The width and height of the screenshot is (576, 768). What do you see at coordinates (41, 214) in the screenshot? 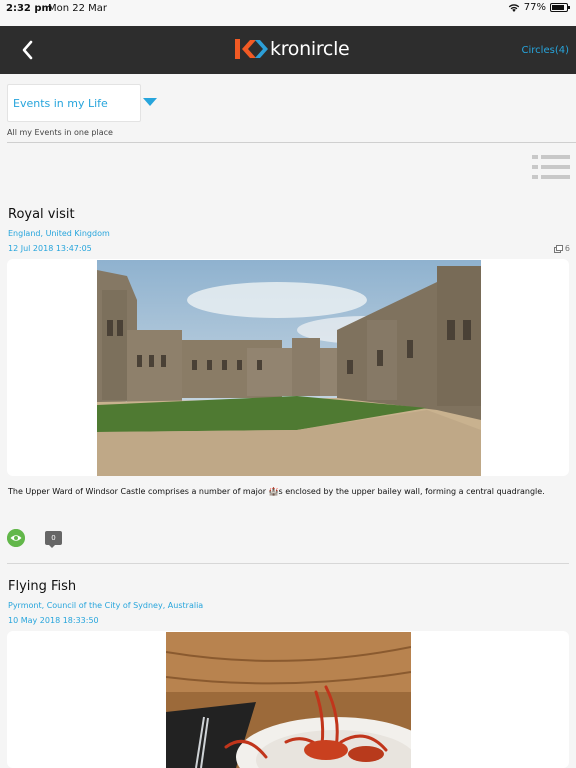
I see `event-title: Royal visit` at bounding box center [41, 214].